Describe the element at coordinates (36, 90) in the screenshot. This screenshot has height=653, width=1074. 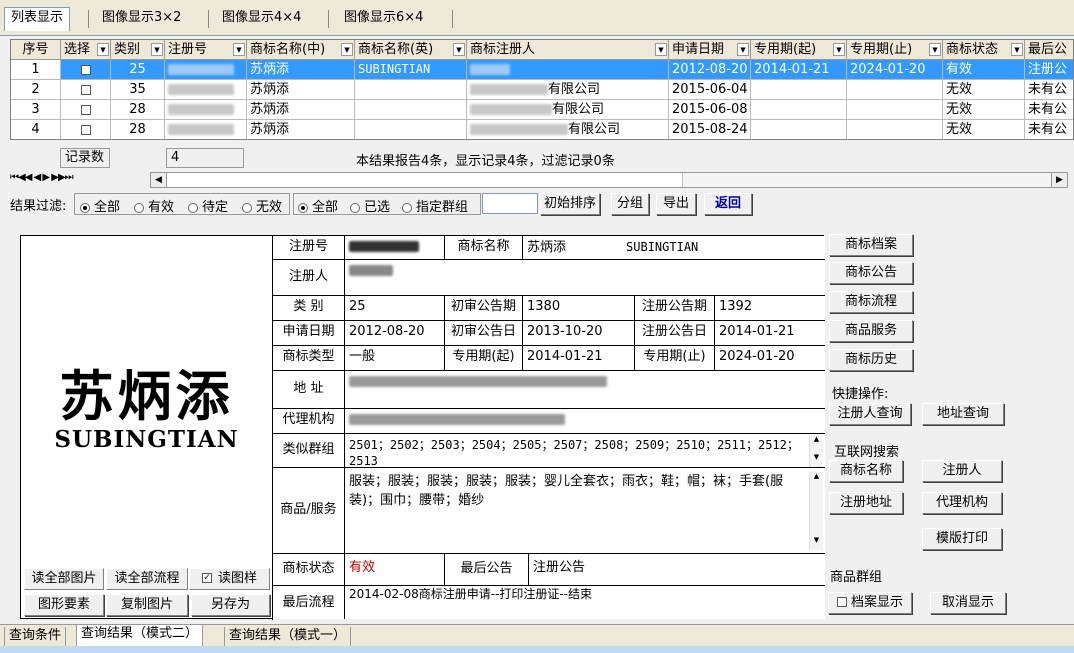
I see `row-seq: 2` at that location.